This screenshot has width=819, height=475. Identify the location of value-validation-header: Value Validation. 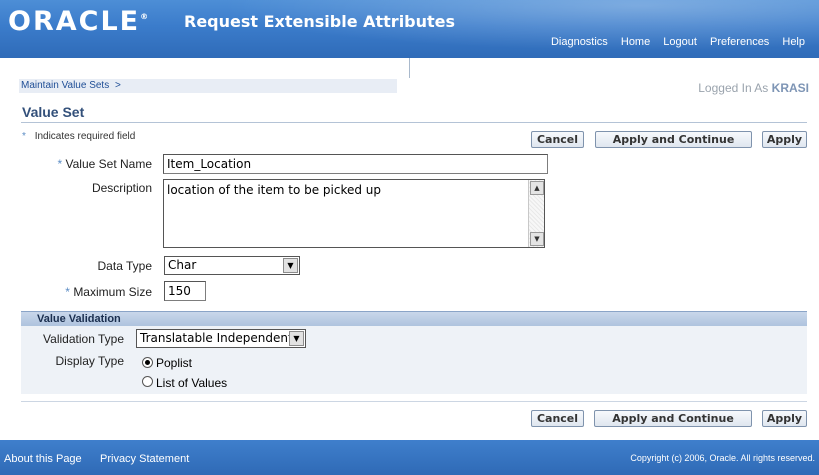
(414, 318).